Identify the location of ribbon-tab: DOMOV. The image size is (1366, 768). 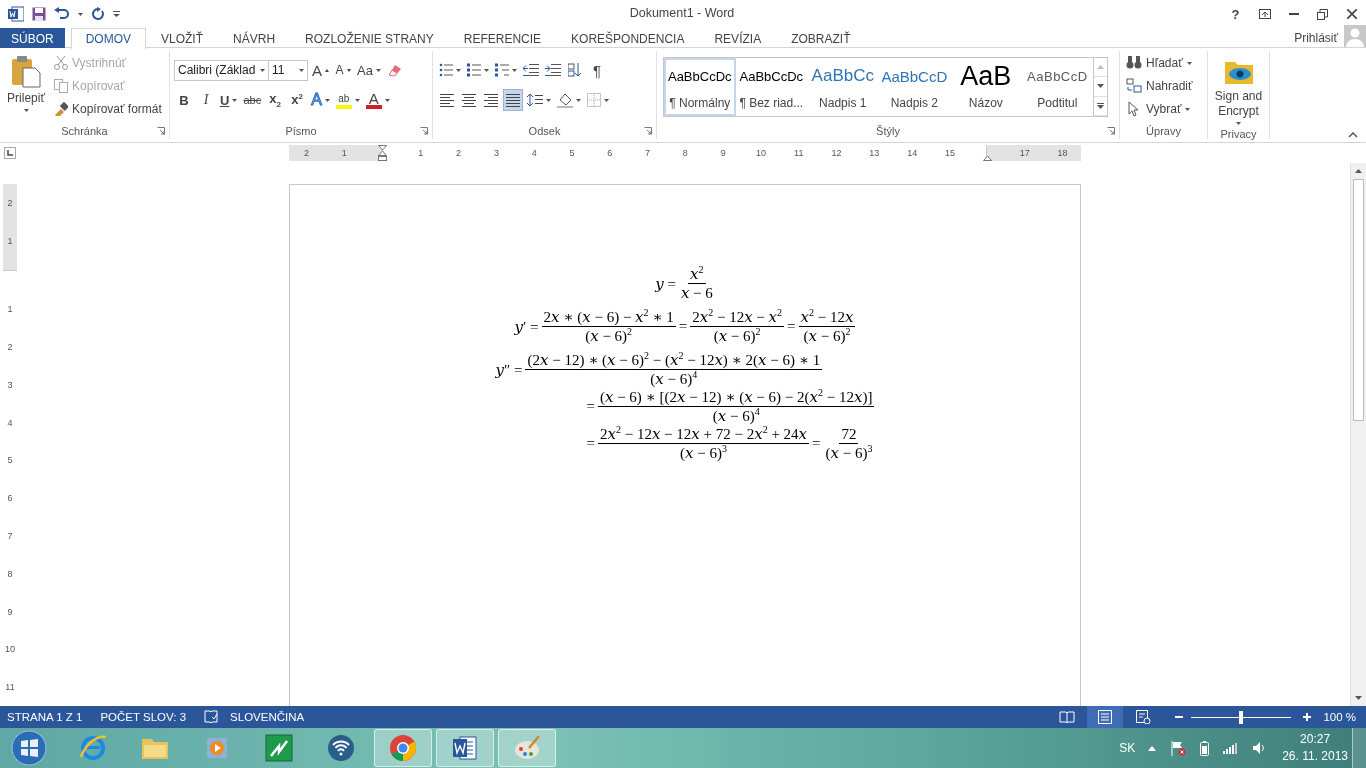
(108, 38).